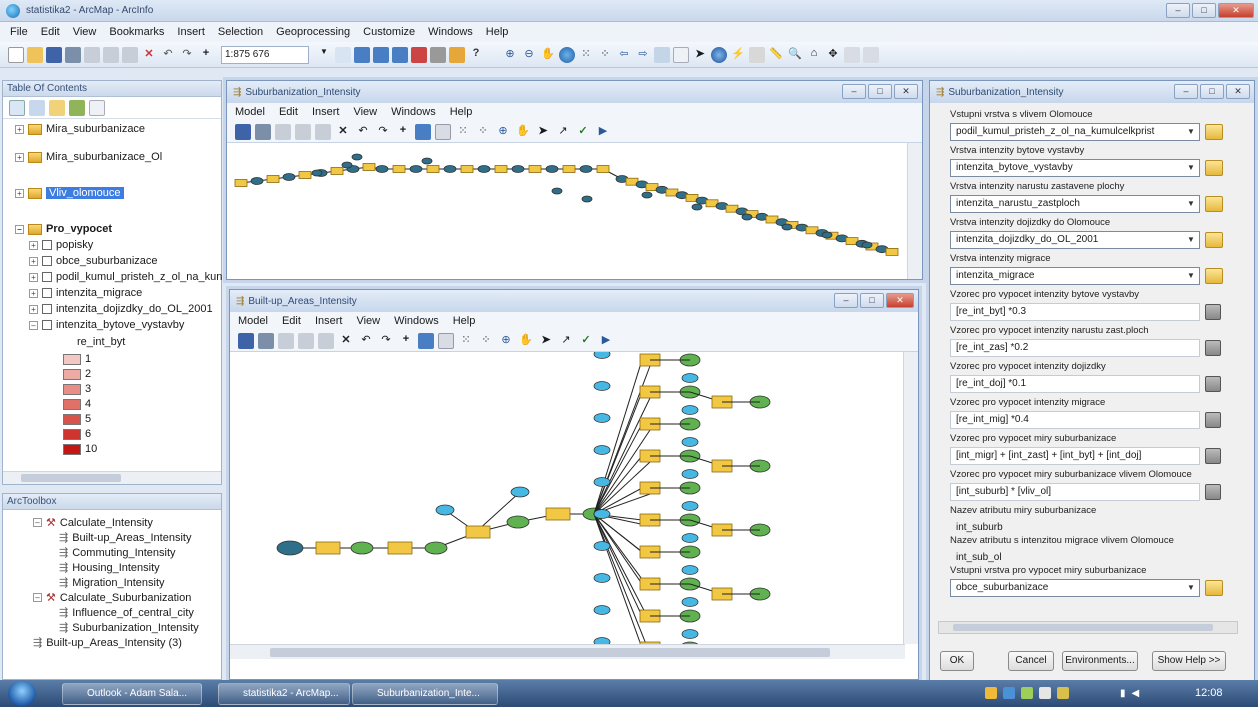  Describe the element at coordinates (719, 54) in the screenshot. I see `identify-icon` at that location.